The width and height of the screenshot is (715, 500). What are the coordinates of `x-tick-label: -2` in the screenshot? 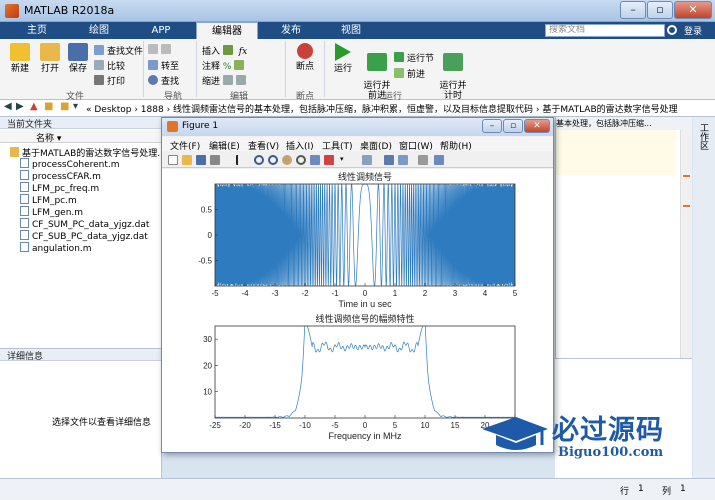 It's located at (305, 293).